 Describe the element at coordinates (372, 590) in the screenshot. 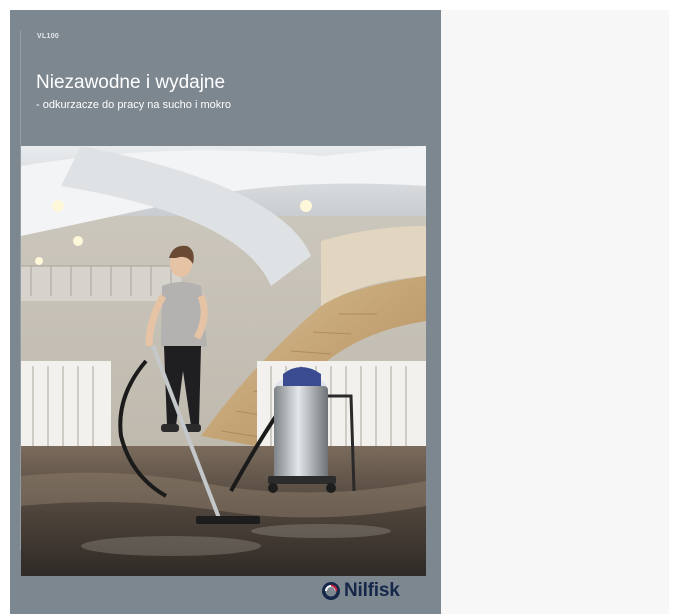

I see `brand-name: Nilfisk` at that location.